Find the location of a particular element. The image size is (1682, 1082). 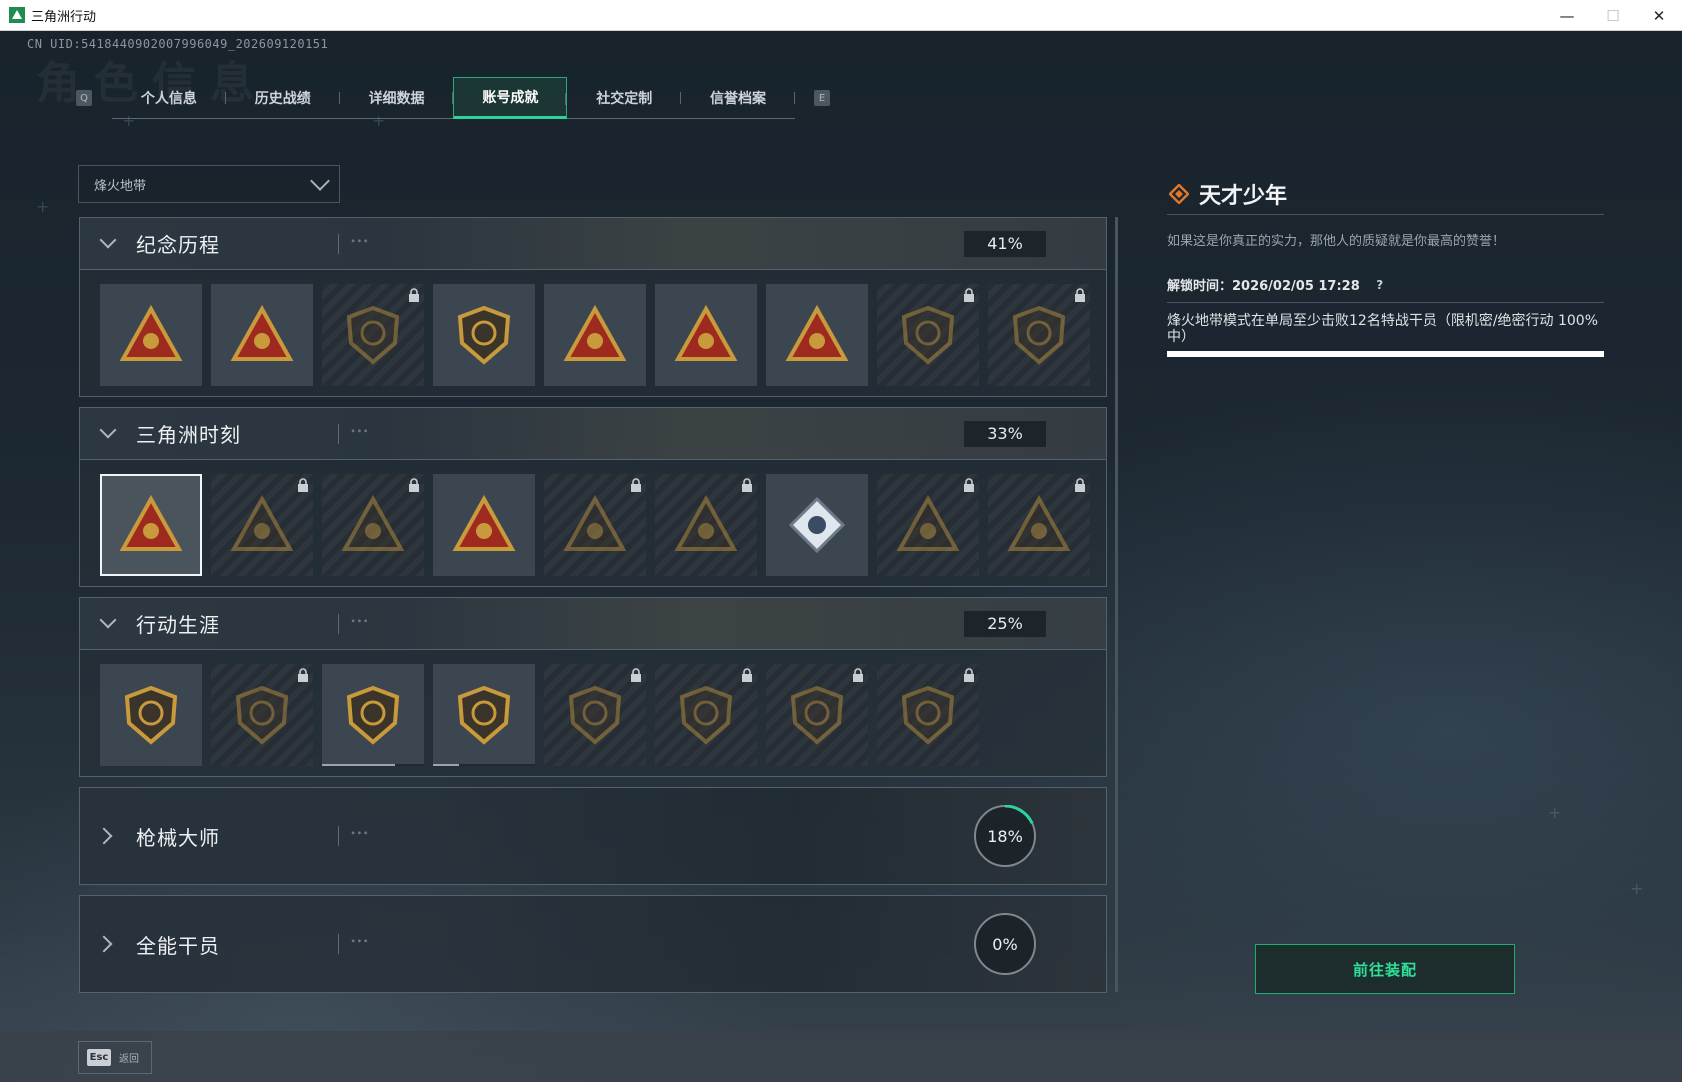

star-medal-badge-icon is located at coordinates (151, 715).